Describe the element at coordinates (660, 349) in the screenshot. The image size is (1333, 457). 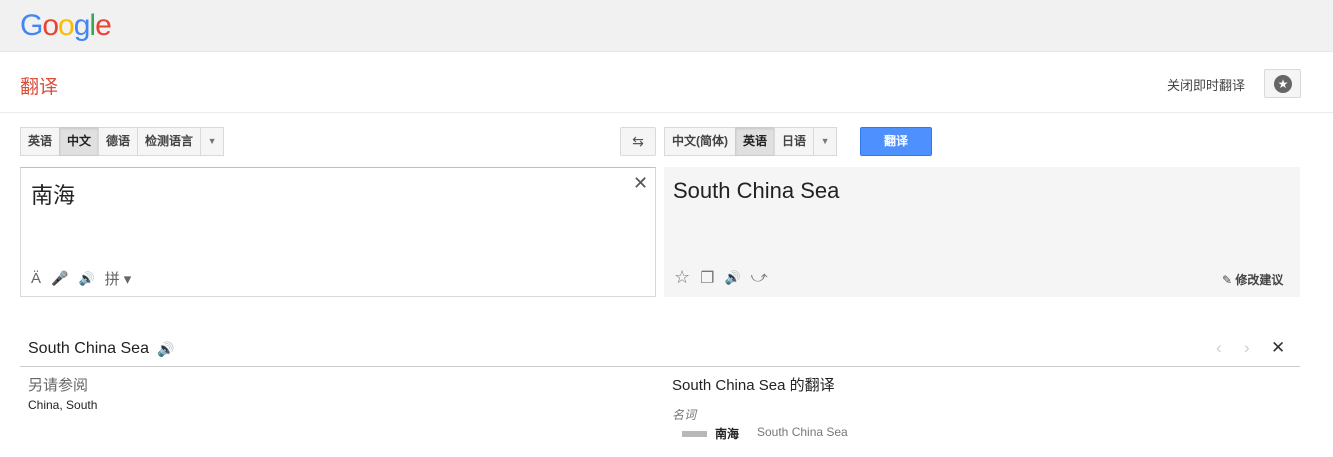
I see `dictionary-header: South China Sea 🔊 ‹ › ✕` at that location.